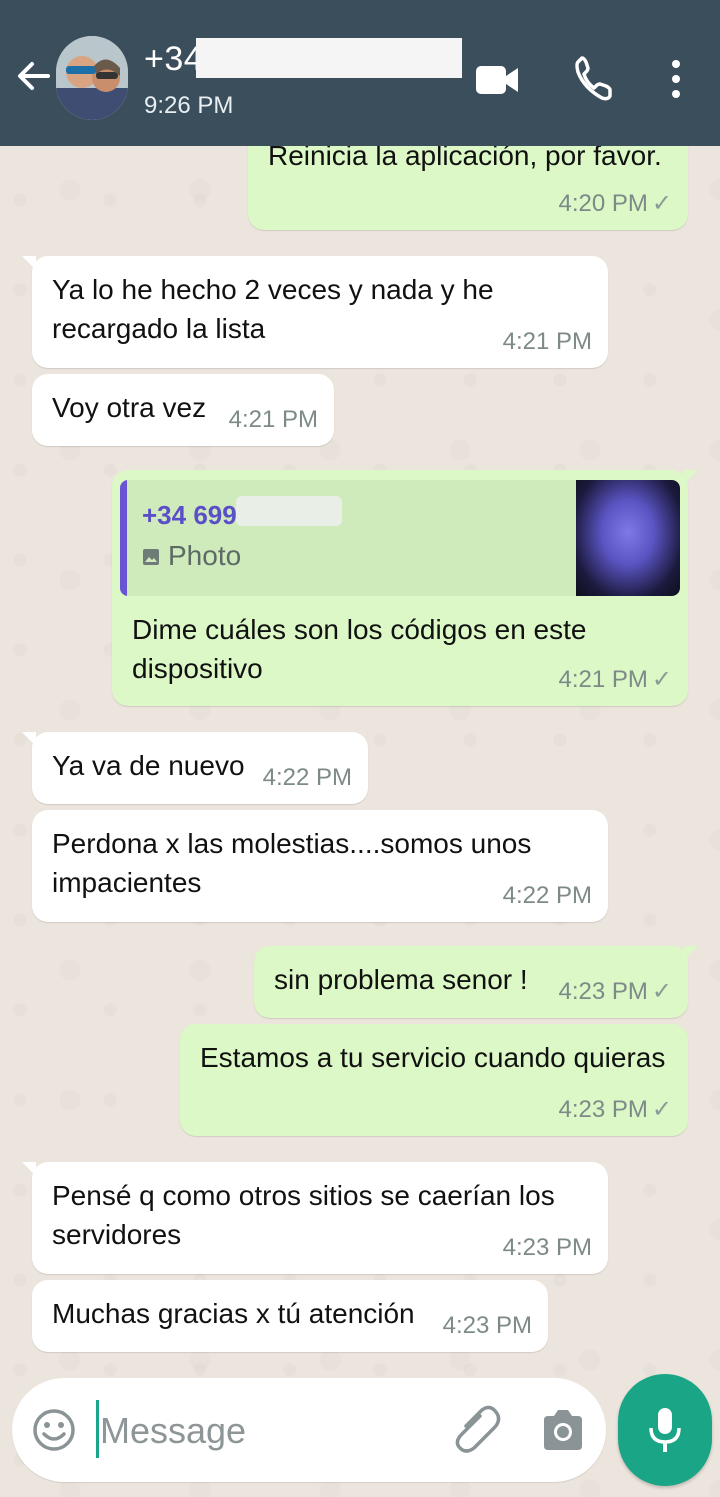 This screenshot has height=1497, width=720. Describe the element at coordinates (54, 1430) in the screenshot. I see `emoji-icon` at that location.